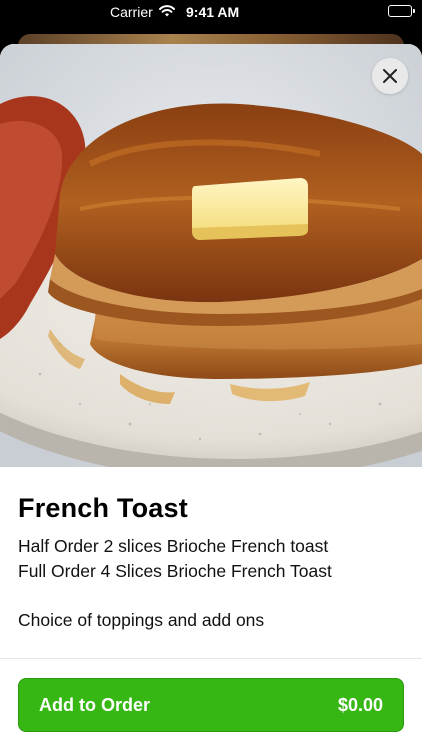  What do you see at coordinates (131, 12) in the screenshot?
I see `carrier-label: Carrier` at bounding box center [131, 12].